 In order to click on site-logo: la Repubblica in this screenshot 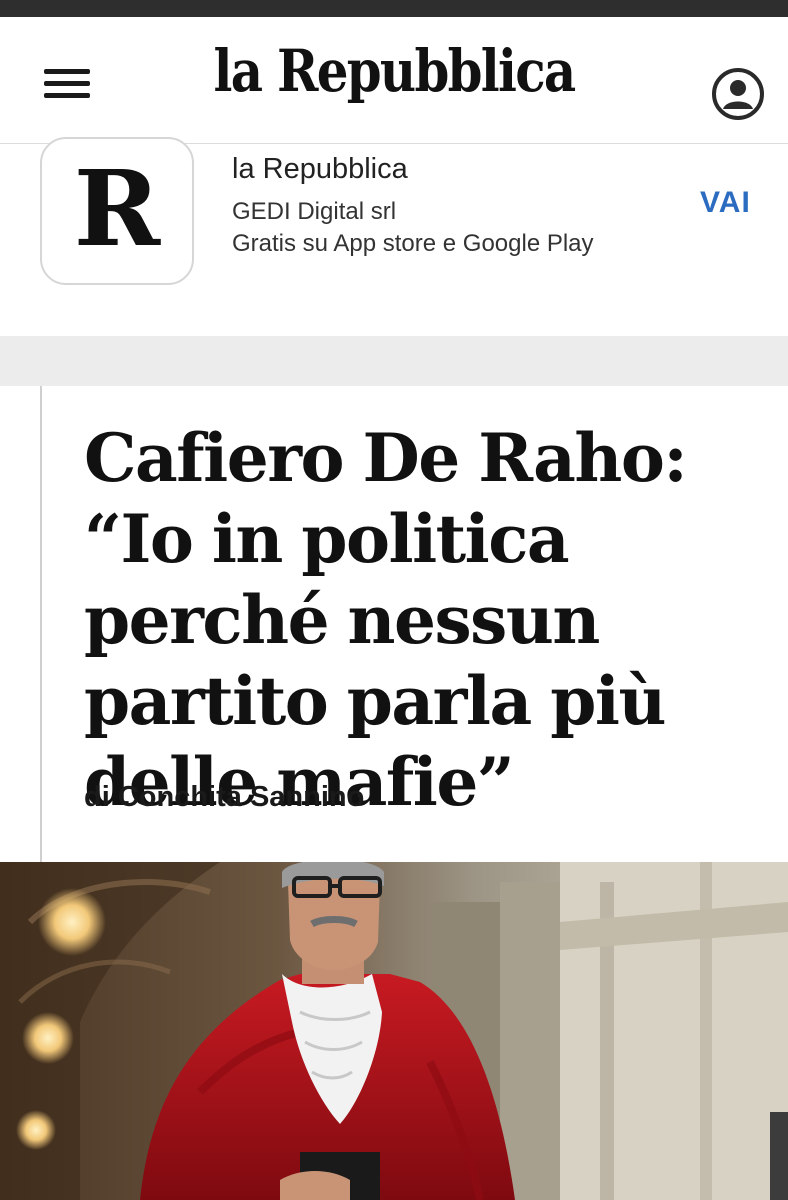, I will do `click(394, 71)`.